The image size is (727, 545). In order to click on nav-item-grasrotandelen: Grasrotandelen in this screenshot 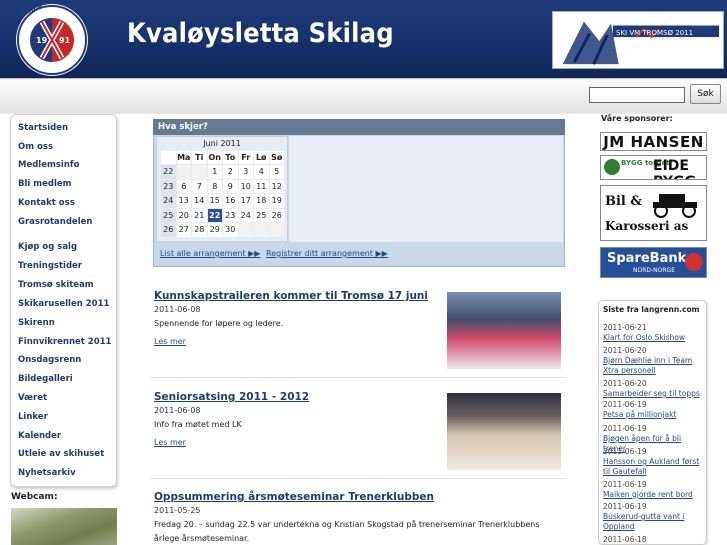, I will do `click(55, 222)`.